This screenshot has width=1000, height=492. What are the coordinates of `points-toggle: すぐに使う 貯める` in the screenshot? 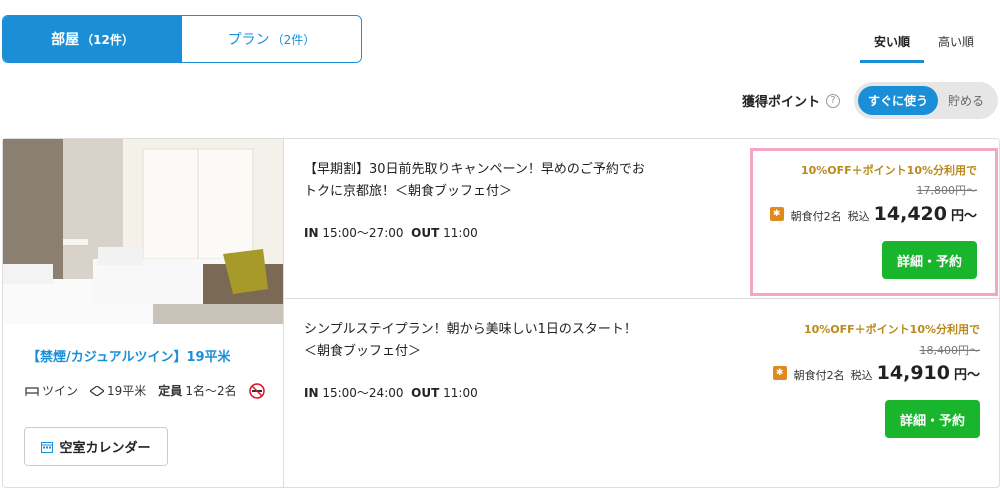 It's located at (925, 100).